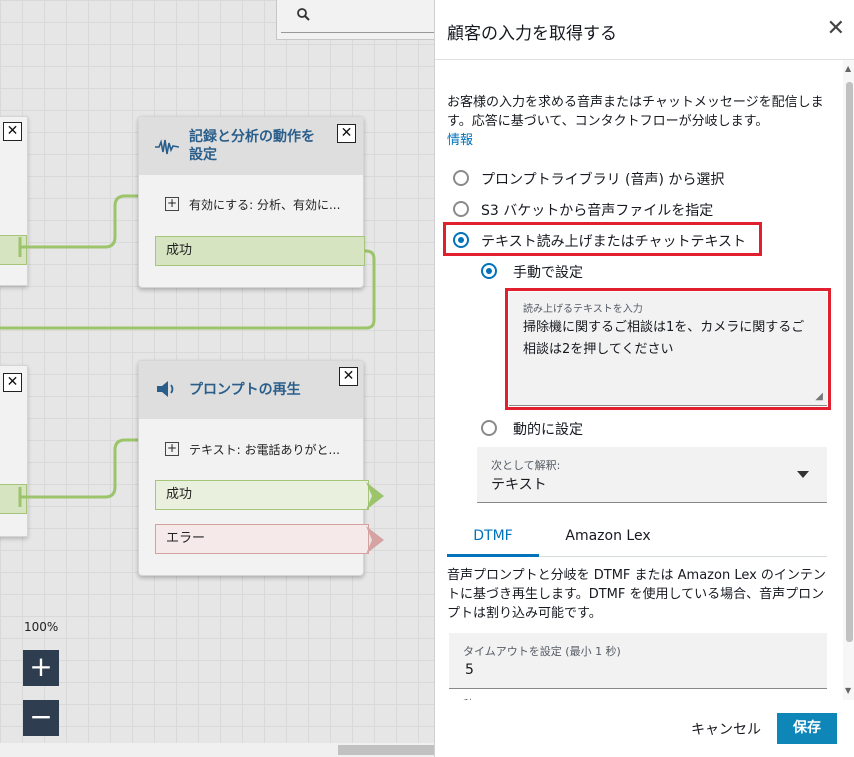 The width and height of the screenshot is (854, 757). What do you see at coordinates (644, 30) in the screenshot?
I see `panel-header: 顧客の入力を取得する ✕` at bounding box center [644, 30].